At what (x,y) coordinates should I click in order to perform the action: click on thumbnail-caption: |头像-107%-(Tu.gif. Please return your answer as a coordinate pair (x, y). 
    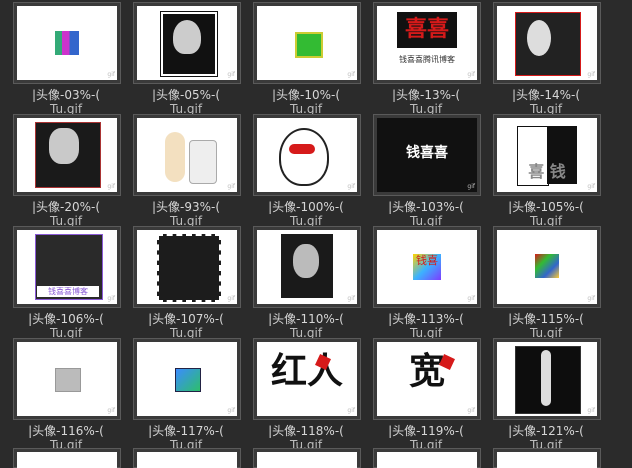
    Looking at the image, I should click on (186, 326).